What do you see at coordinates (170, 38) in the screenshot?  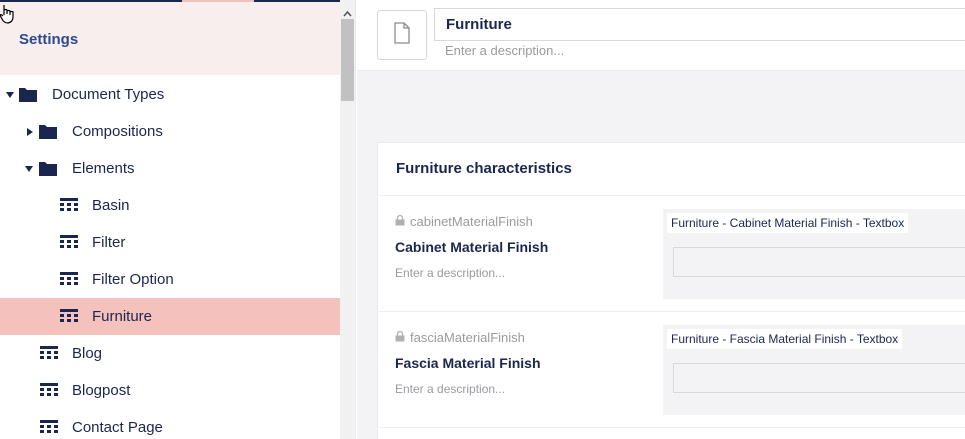 I see `sidebar-header: Settings` at bounding box center [170, 38].